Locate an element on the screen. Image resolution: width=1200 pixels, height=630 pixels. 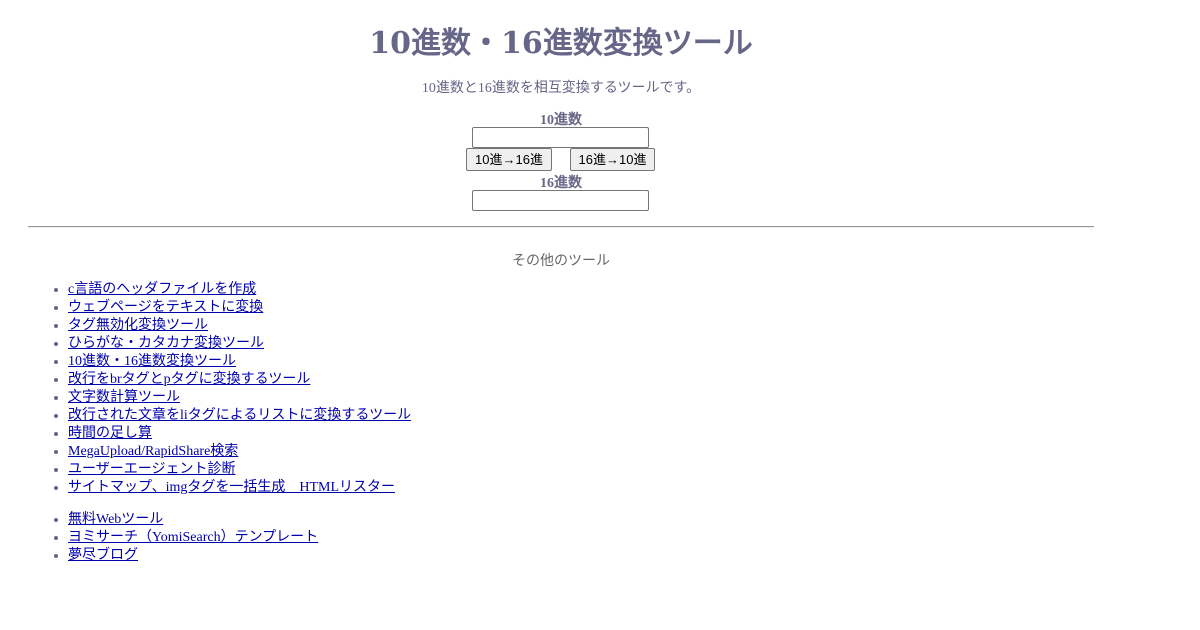
tool-link: 時間の足し算 is located at coordinates (110, 433).